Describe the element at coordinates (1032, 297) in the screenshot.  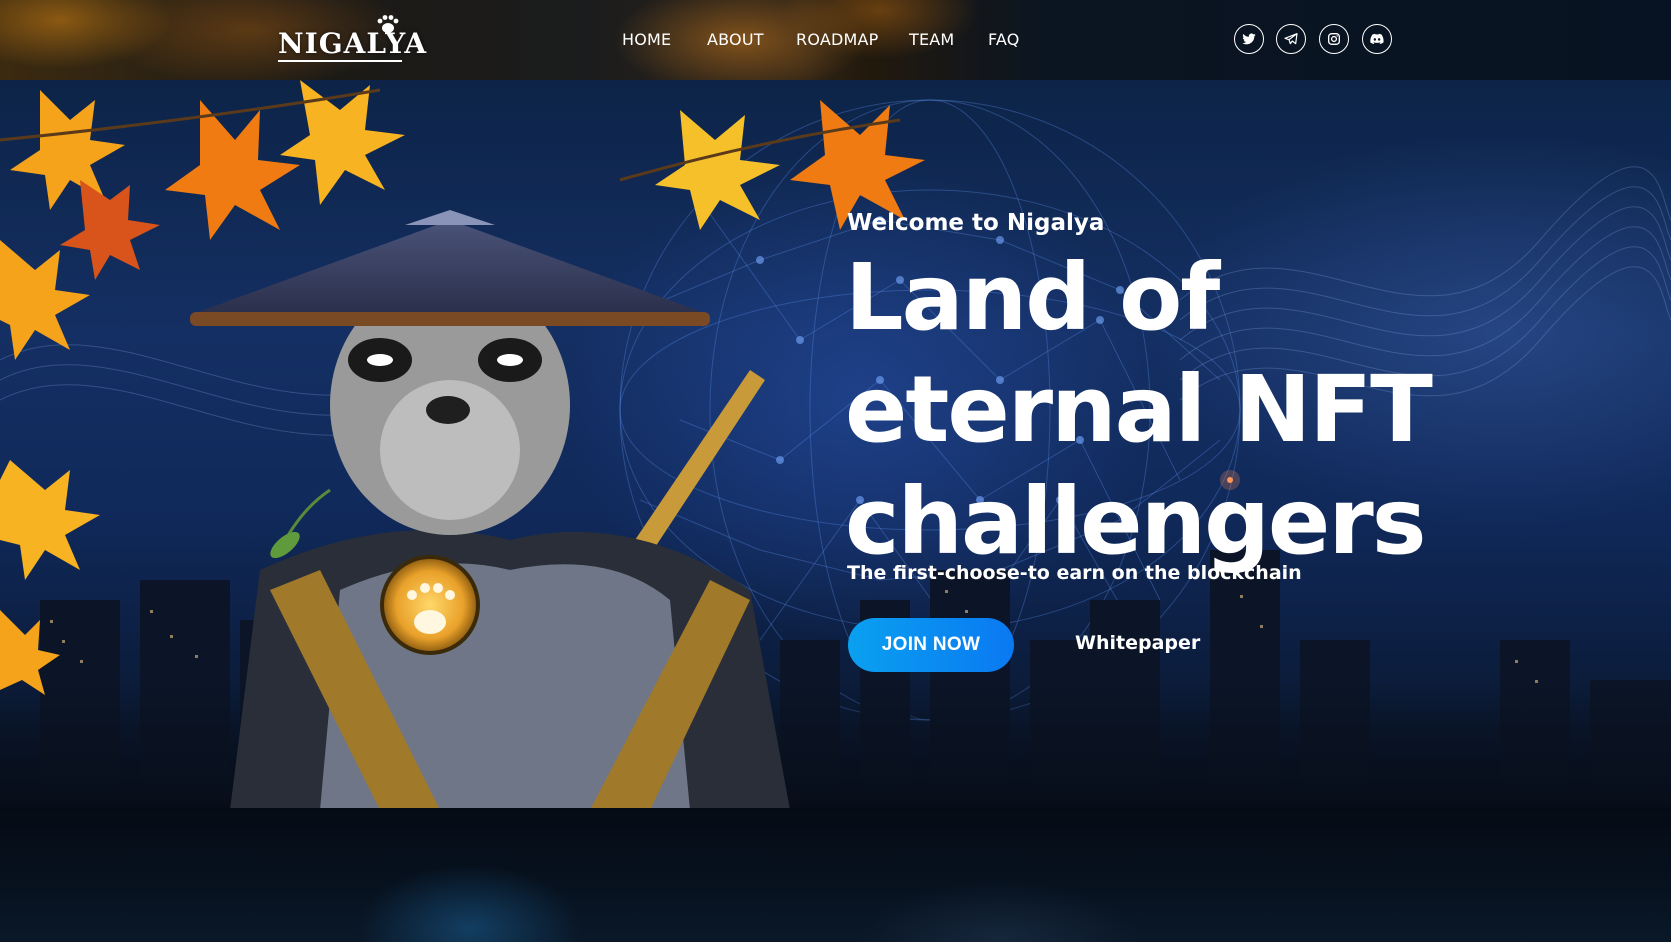
I see `headline-line-1: Land of` at that location.